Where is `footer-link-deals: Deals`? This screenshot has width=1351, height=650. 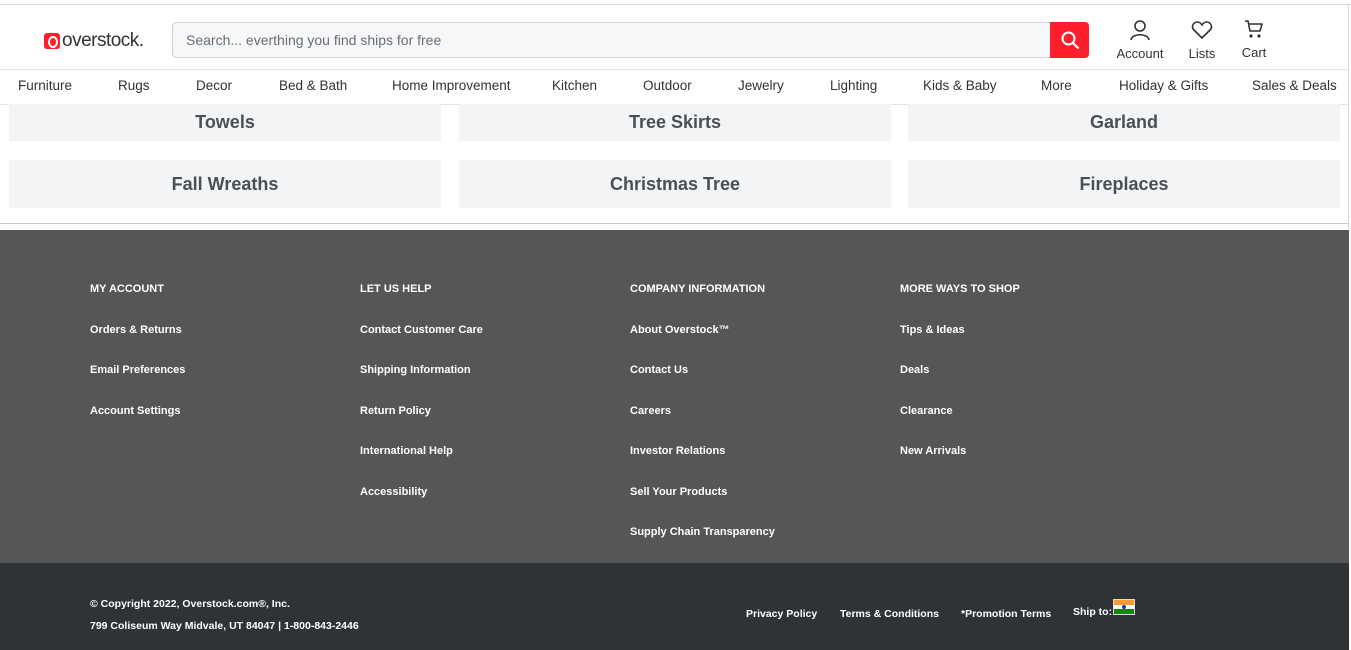
footer-link-deals: Deals is located at coordinates (914, 370).